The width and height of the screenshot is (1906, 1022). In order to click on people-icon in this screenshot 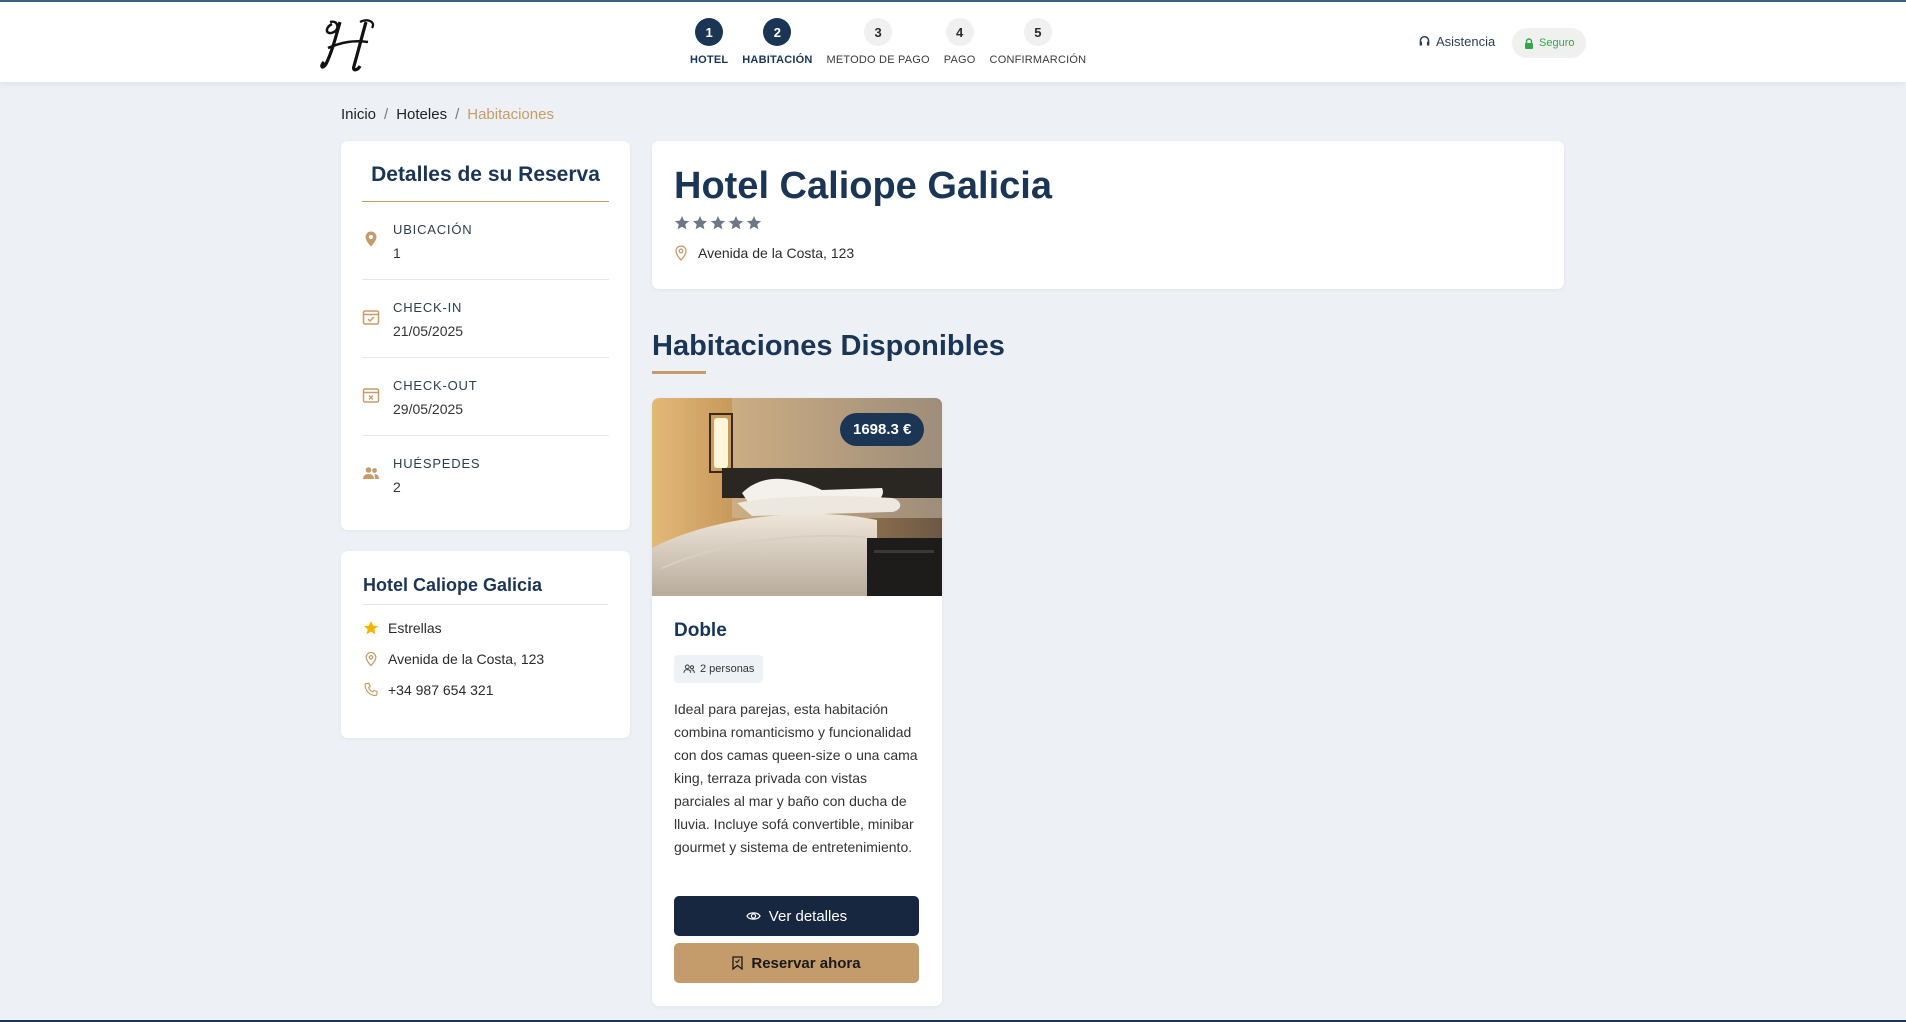, I will do `click(371, 473)`.